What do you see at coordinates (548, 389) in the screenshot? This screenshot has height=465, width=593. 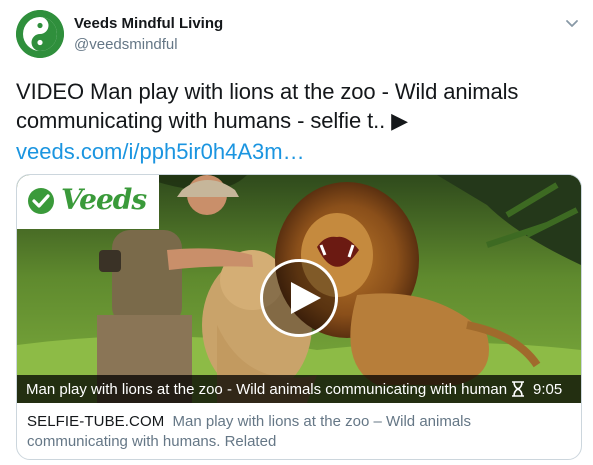 I see `video-duration: 9:05` at bounding box center [548, 389].